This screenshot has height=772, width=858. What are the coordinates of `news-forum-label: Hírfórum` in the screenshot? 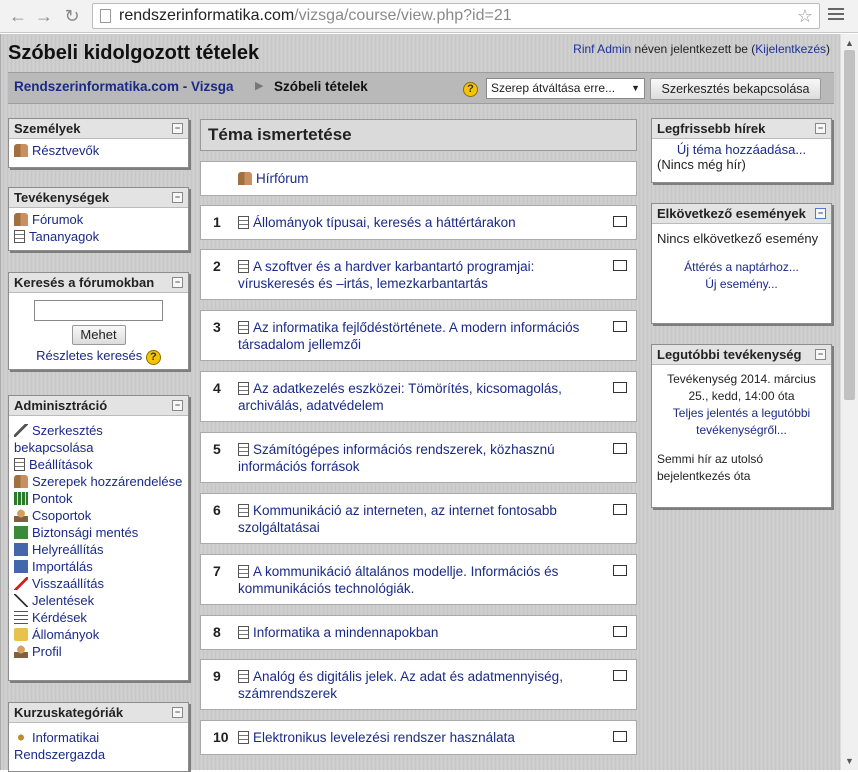 It's located at (282, 178).